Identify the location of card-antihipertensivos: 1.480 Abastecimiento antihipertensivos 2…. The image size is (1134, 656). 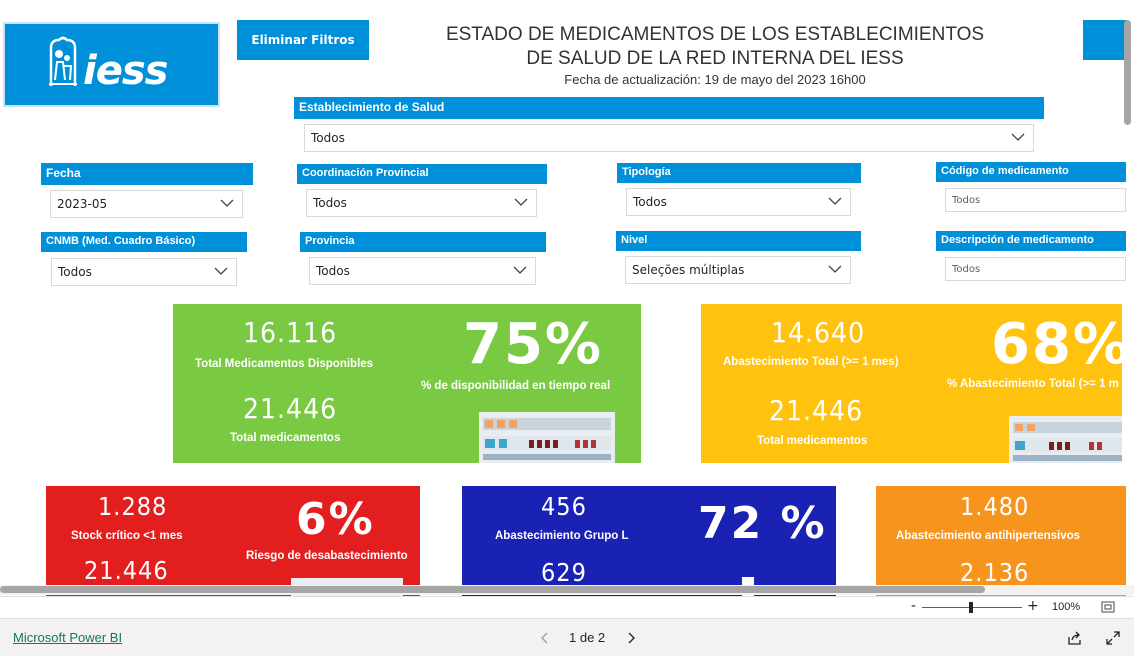
(1001, 541).